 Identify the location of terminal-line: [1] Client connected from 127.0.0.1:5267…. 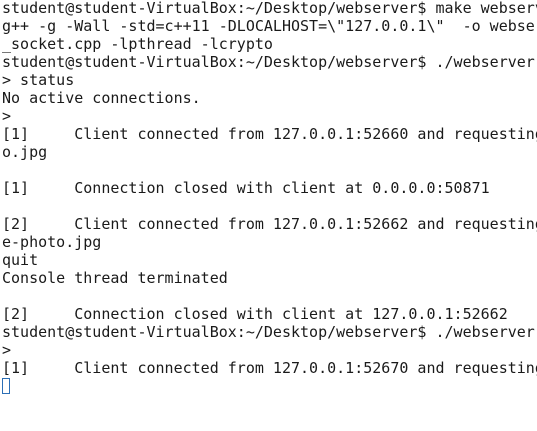
(269, 368).